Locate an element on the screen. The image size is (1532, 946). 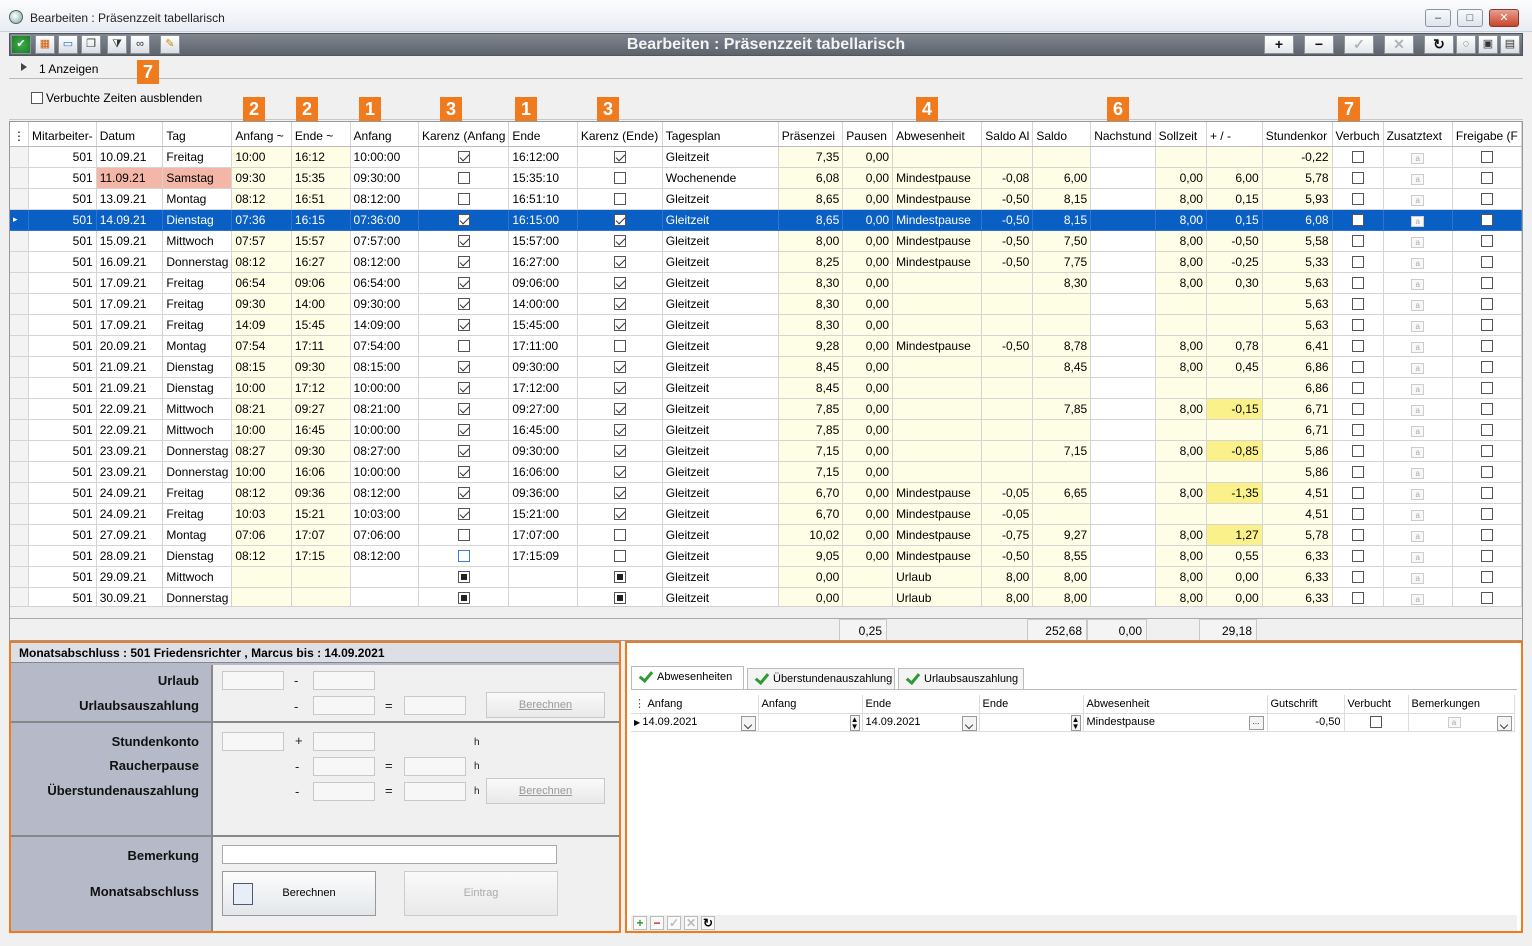
cell-soll: 8,00 is located at coordinates (1181, 241).